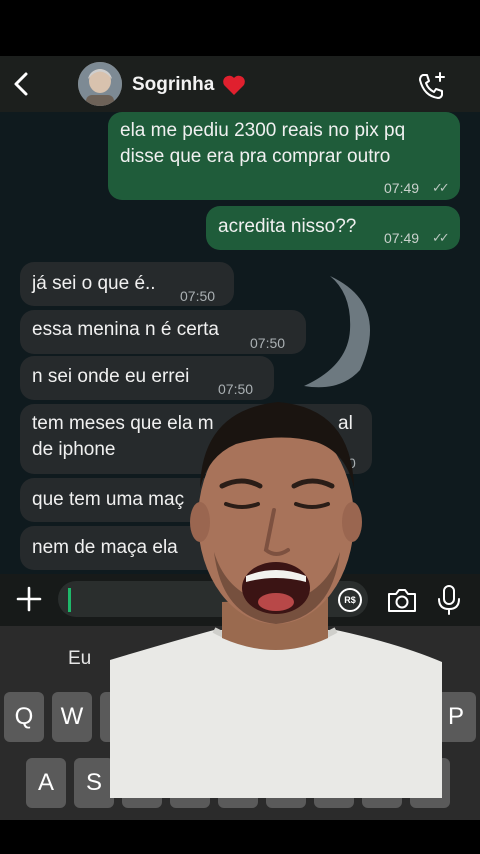 The height and width of the screenshot is (854, 480). What do you see at coordinates (287, 226) in the screenshot?
I see `message-line: acredita nisso??` at bounding box center [287, 226].